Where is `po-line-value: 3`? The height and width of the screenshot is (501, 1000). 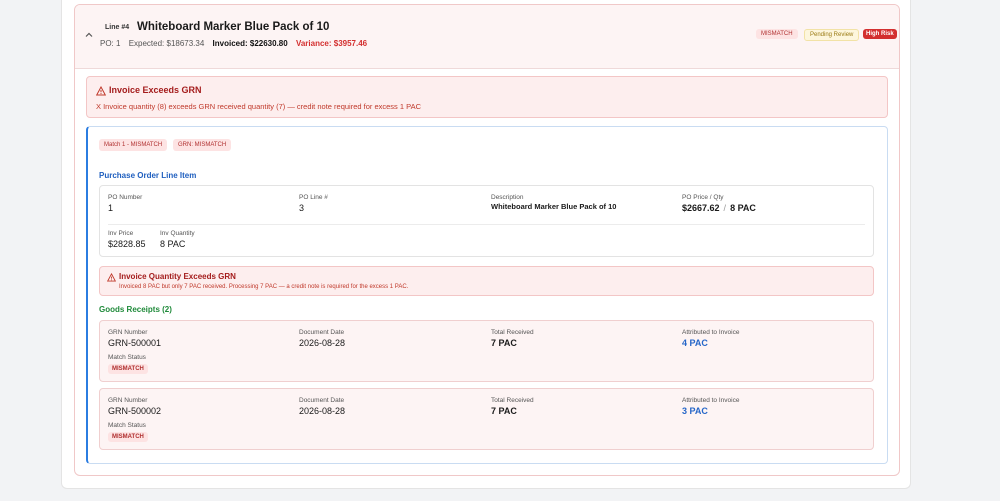 po-line-value: 3 is located at coordinates (302, 208).